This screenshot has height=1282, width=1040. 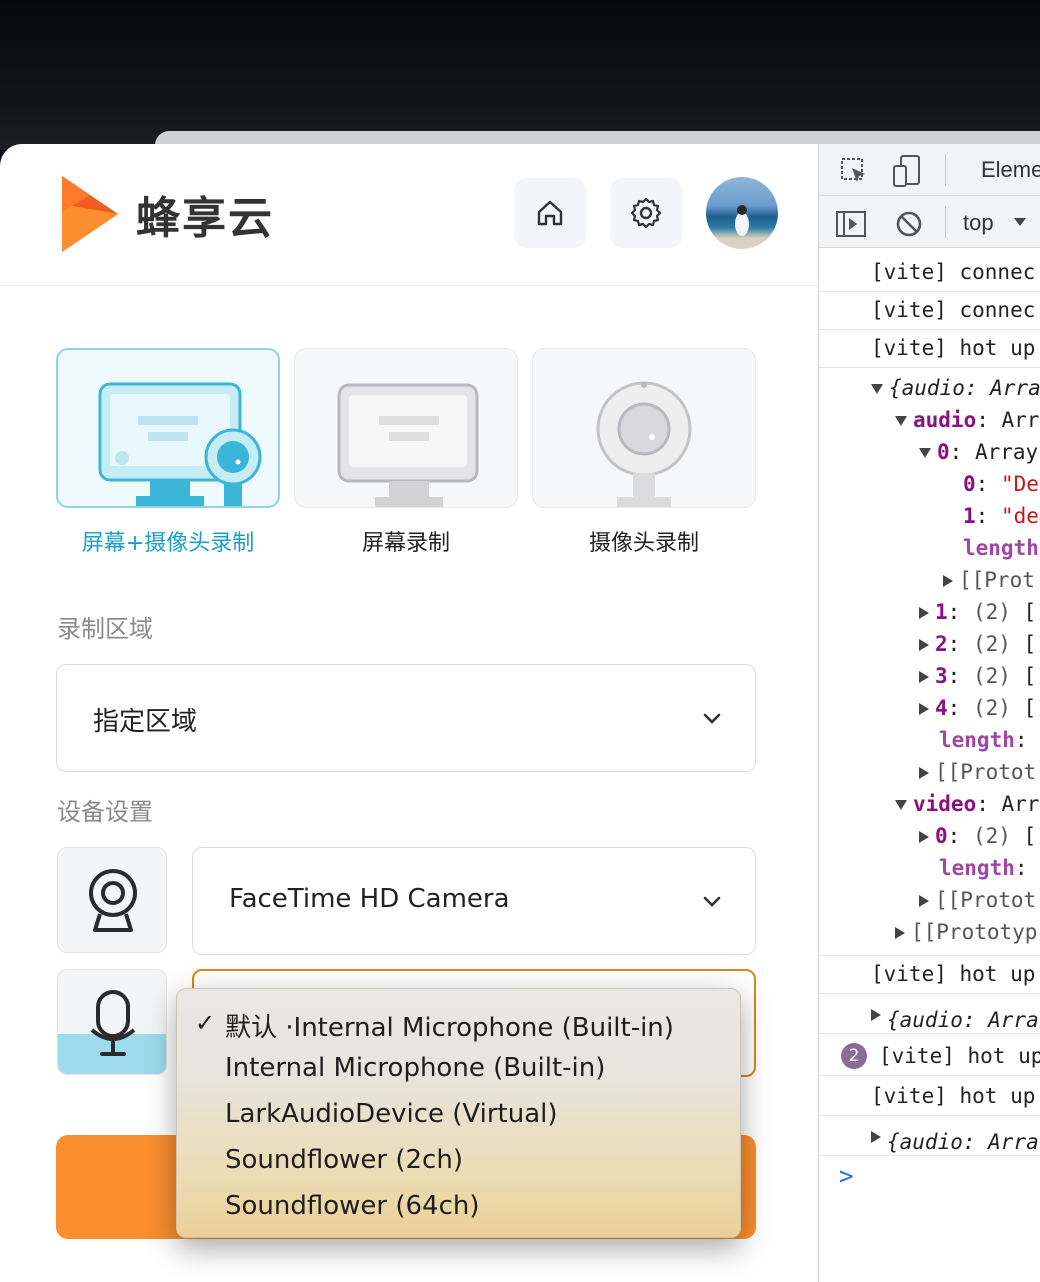 What do you see at coordinates (978, 452) in the screenshot?
I see `tree-audio-0: 0: Array` at bounding box center [978, 452].